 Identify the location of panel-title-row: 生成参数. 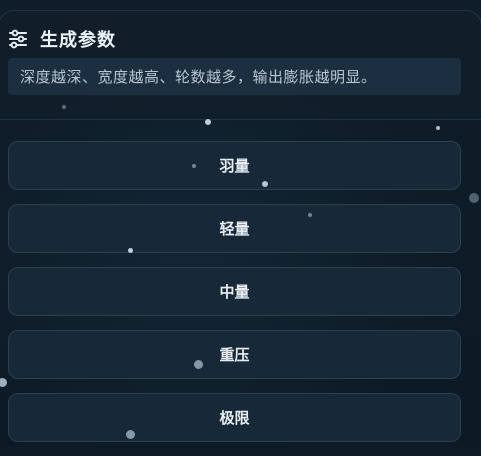
(62, 39).